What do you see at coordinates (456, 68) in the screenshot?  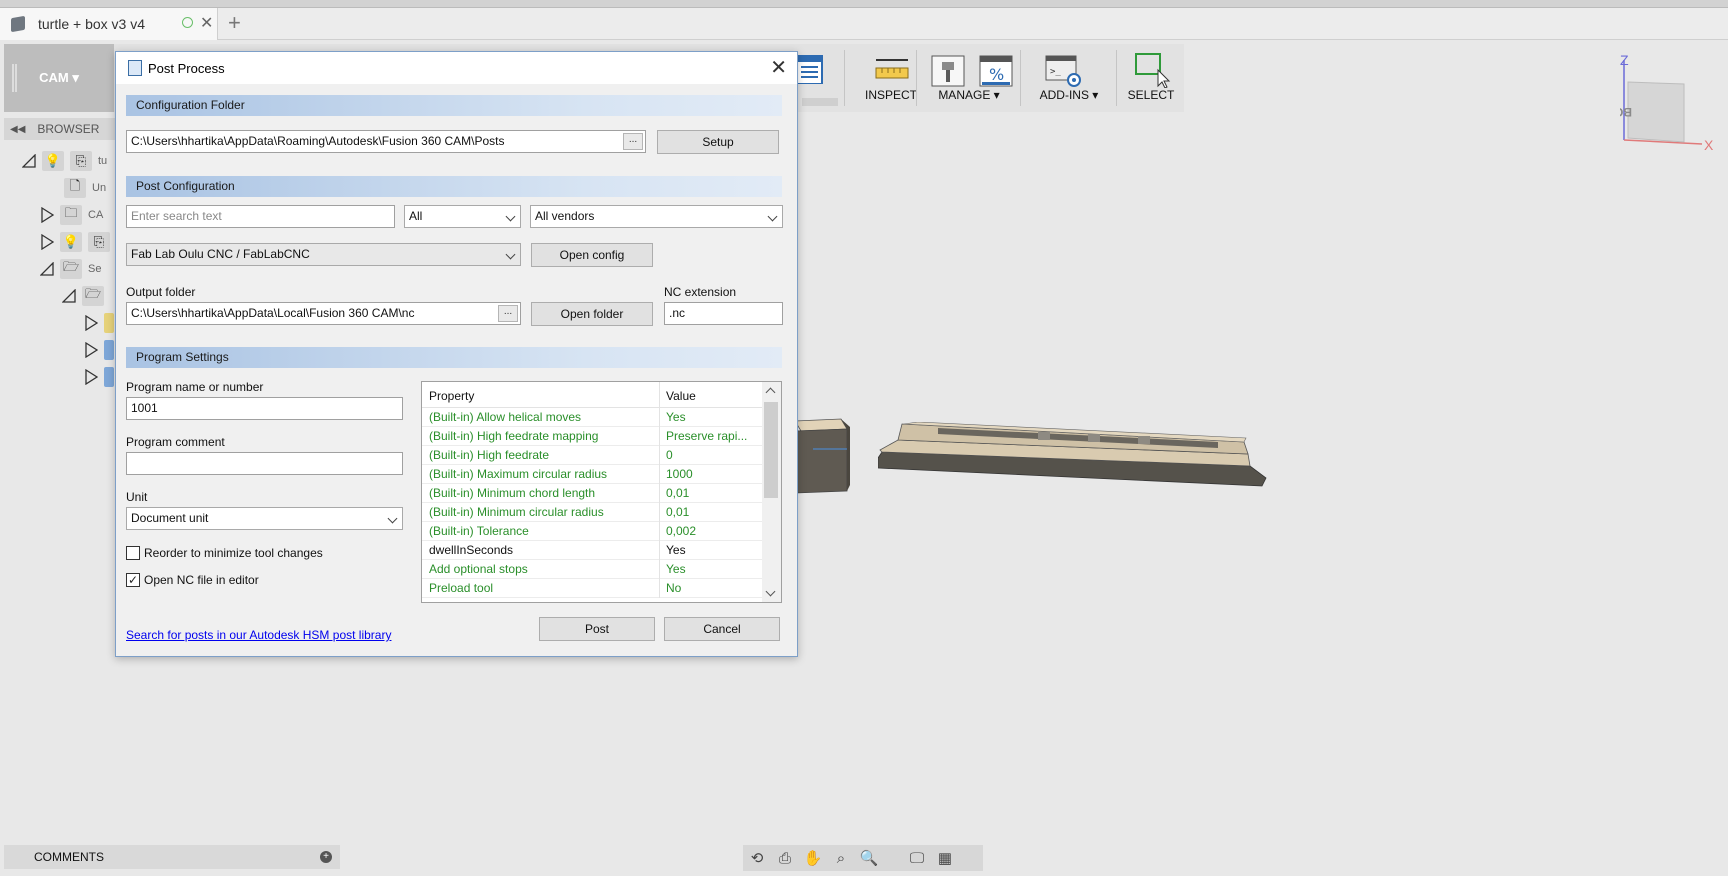 I see `dialog-title-bar: Post Process ✕` at bounding box center [456, 68].